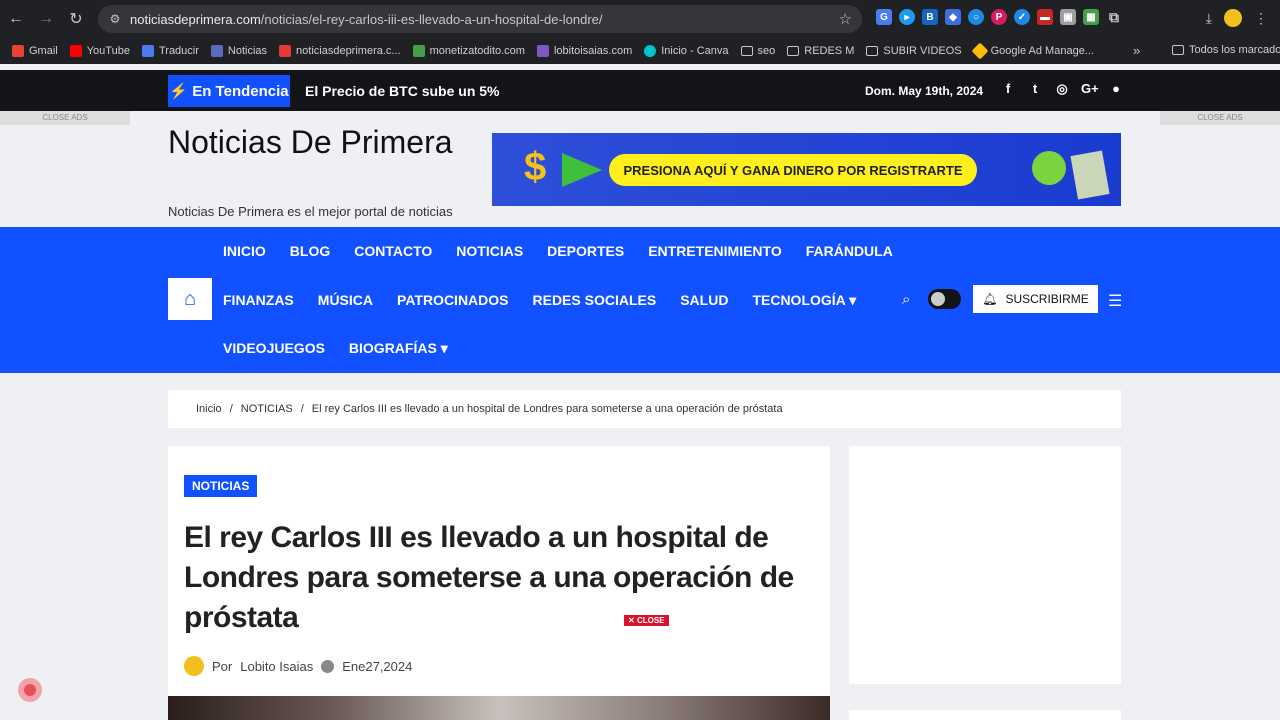 This screenshot has height=720, width=1280. Describe the element at coordinates (46, 19) in the screenshot. I see `forward-icon: →` at that location.